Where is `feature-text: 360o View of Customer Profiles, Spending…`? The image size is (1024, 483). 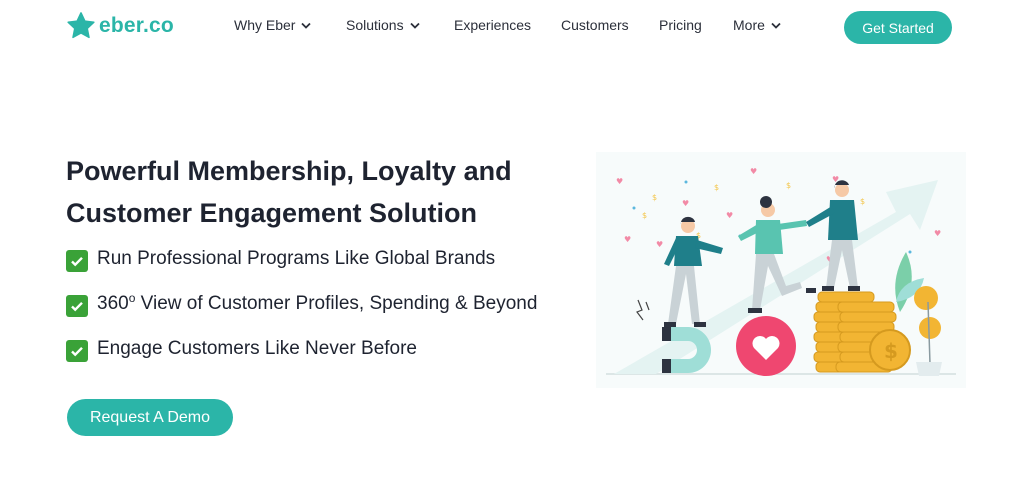
feature-text: 360o View of Customer Profiles, Spending… is located at coordinates (317, 303).